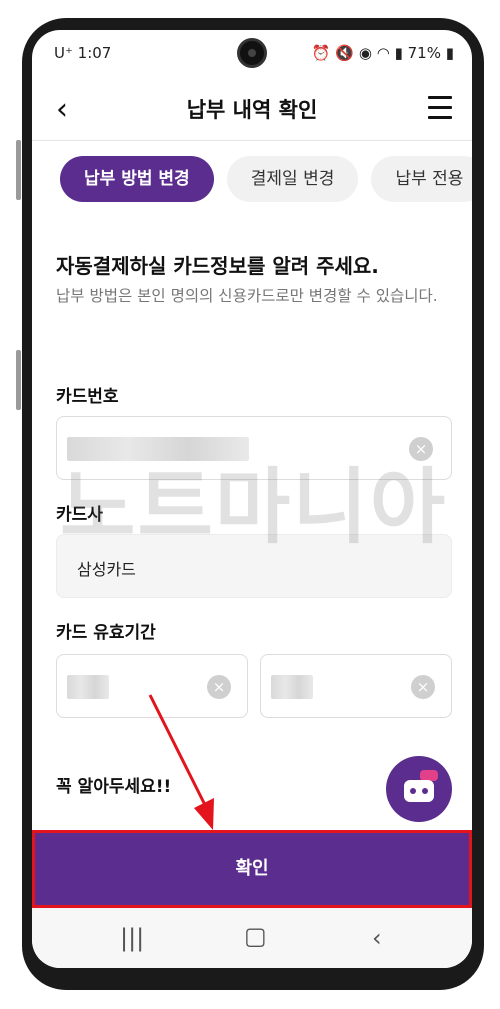  I want to click on page-title: 납부 내역 확인, so click(252, 110).